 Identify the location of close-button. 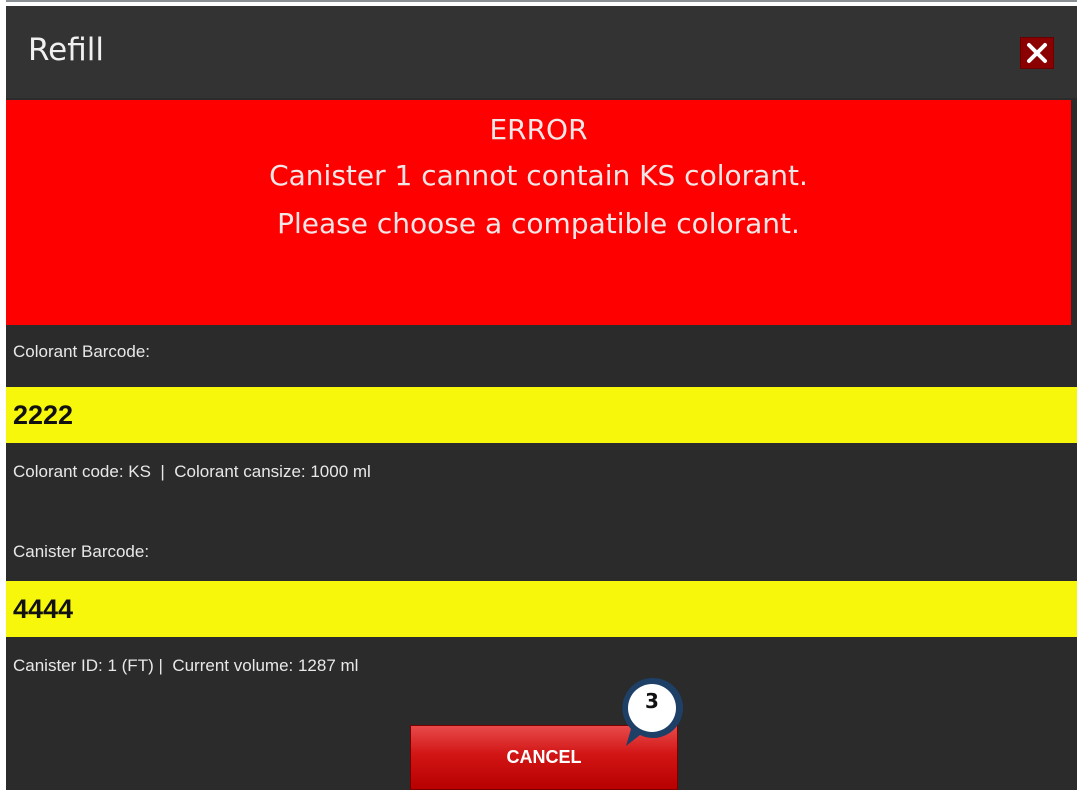
(1037, 53).